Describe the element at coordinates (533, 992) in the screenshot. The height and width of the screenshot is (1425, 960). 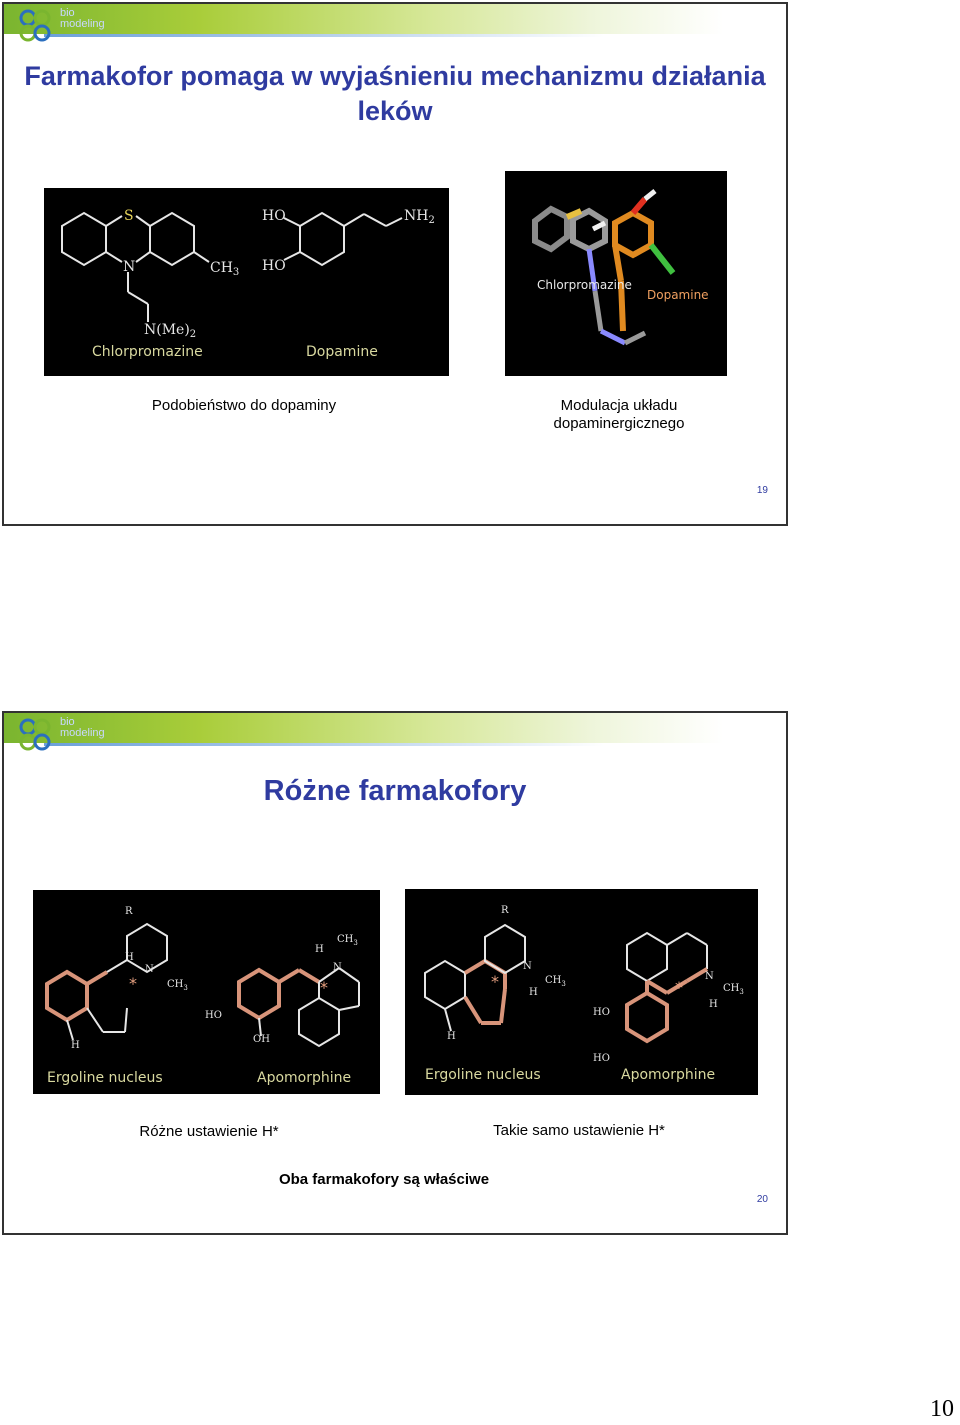
I see `atom-h-right: H` at that location.